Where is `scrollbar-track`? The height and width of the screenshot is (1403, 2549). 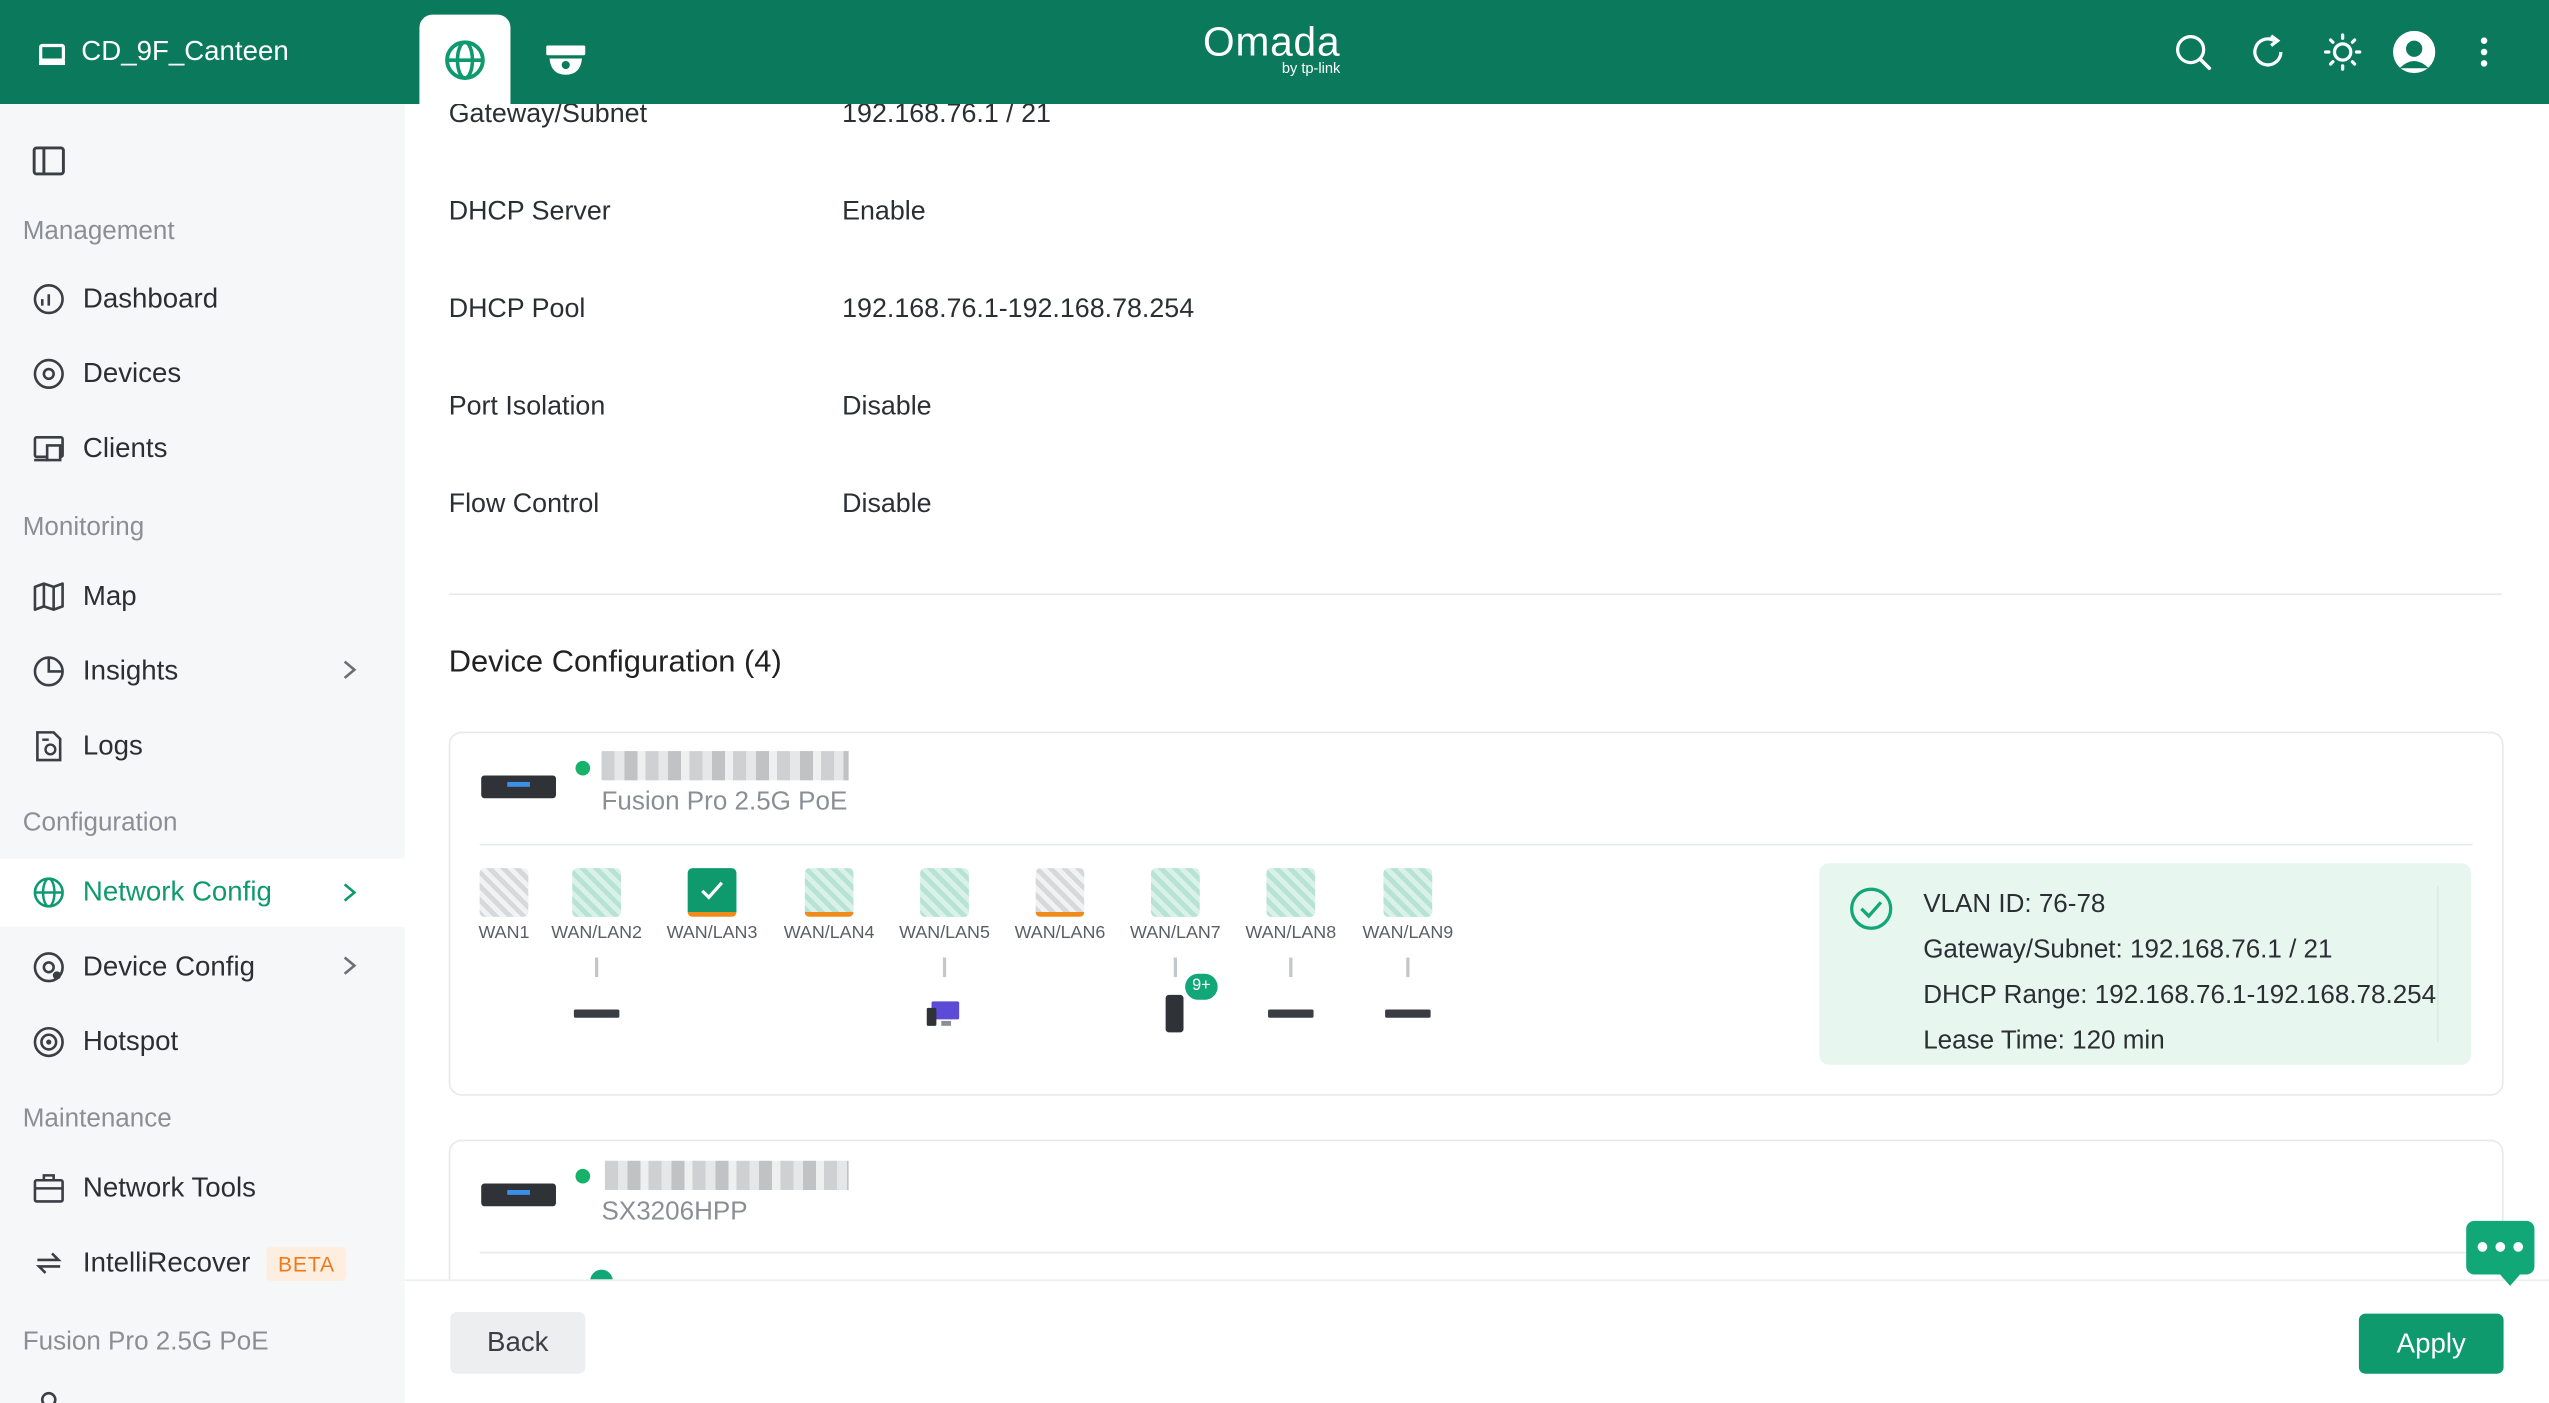
scrollbar-track is located at coordinates (2437, 964).